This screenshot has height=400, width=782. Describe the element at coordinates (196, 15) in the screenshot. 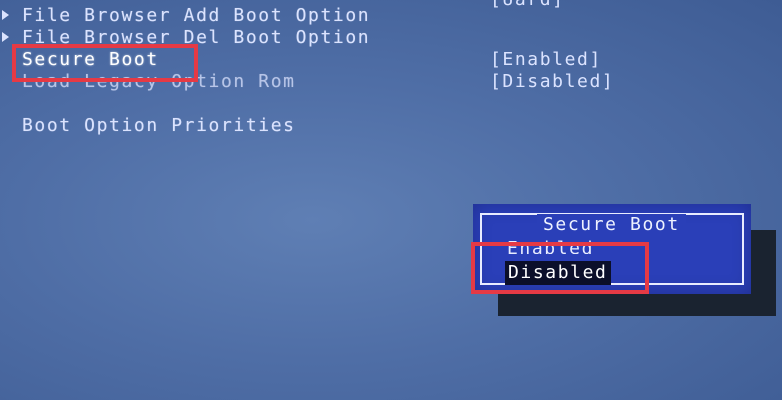

I see `menu-item-file-browser-add: File Browser Add Boot Option` at that location.